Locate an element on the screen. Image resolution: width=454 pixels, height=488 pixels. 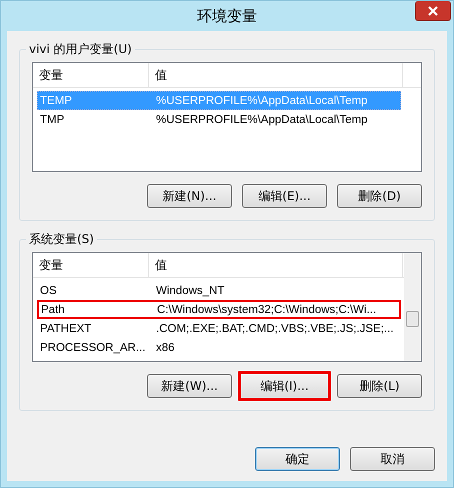
close-button is located at coordinates (433, 11).